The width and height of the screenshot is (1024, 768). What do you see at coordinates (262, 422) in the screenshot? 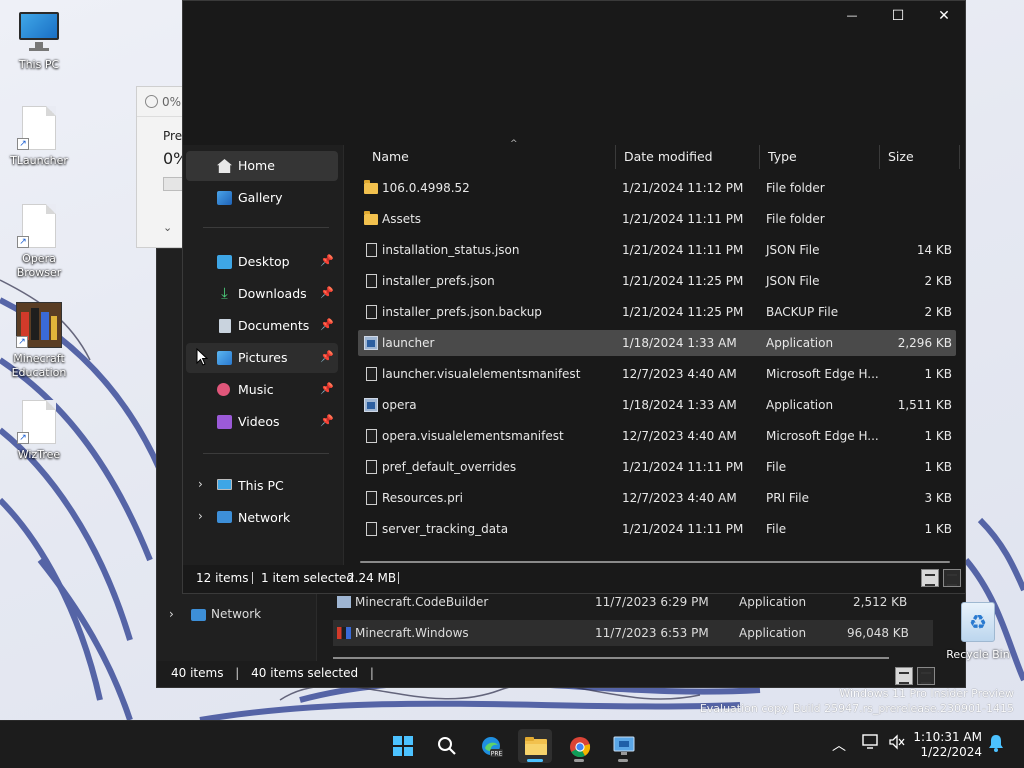
I see `nav-item-videos: Videos 📌` at bounding box center [262, 422].